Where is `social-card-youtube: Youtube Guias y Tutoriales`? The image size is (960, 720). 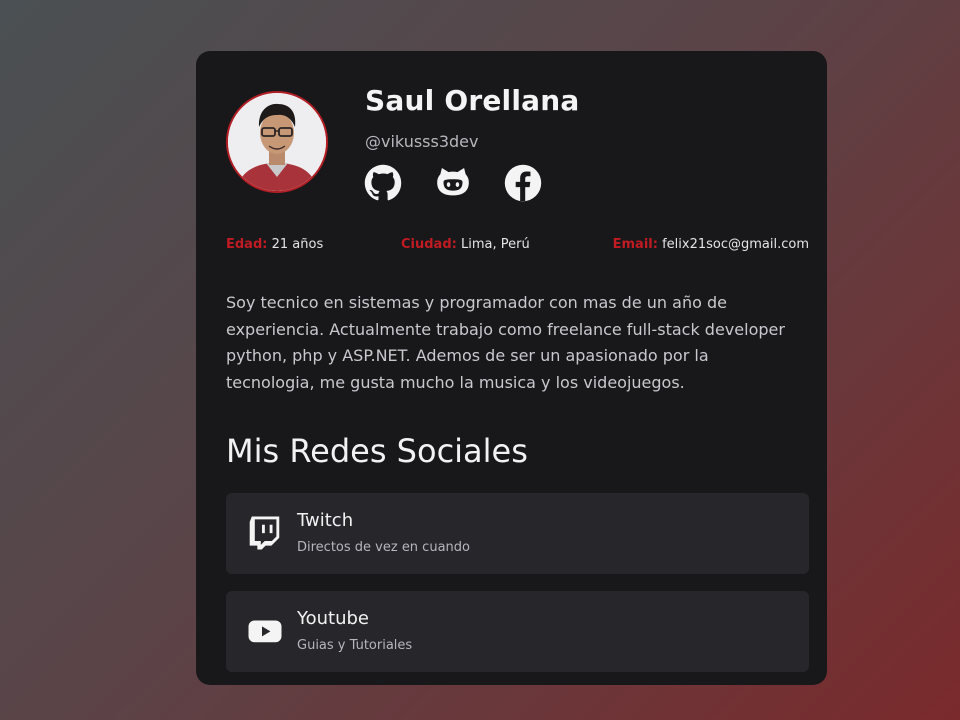
social-card-youtube: Youtube Guias y Tutoriales is located at coordinates (517, 631).